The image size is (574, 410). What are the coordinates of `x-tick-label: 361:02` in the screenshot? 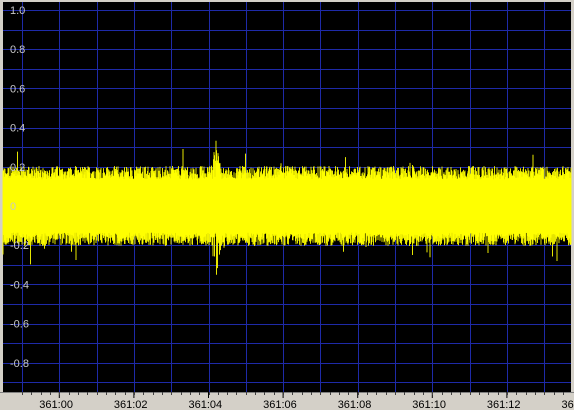 It's located at (131, 404).